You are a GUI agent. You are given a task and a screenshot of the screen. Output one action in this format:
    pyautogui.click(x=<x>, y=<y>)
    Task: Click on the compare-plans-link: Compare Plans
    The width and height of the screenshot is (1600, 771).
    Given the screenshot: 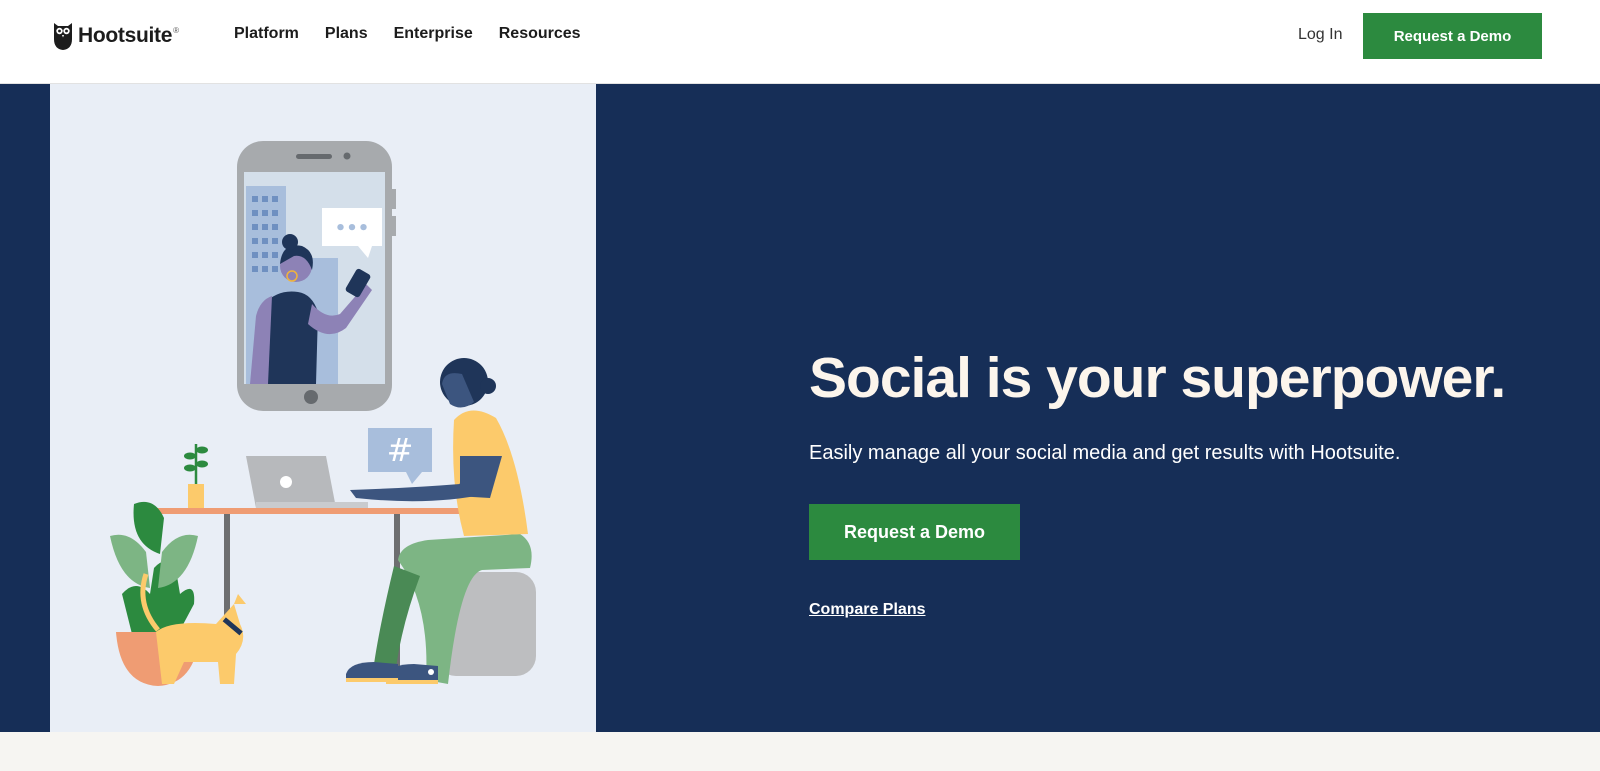 What is the action you would take?
    pyautogui.click(x=867, y=610)
    